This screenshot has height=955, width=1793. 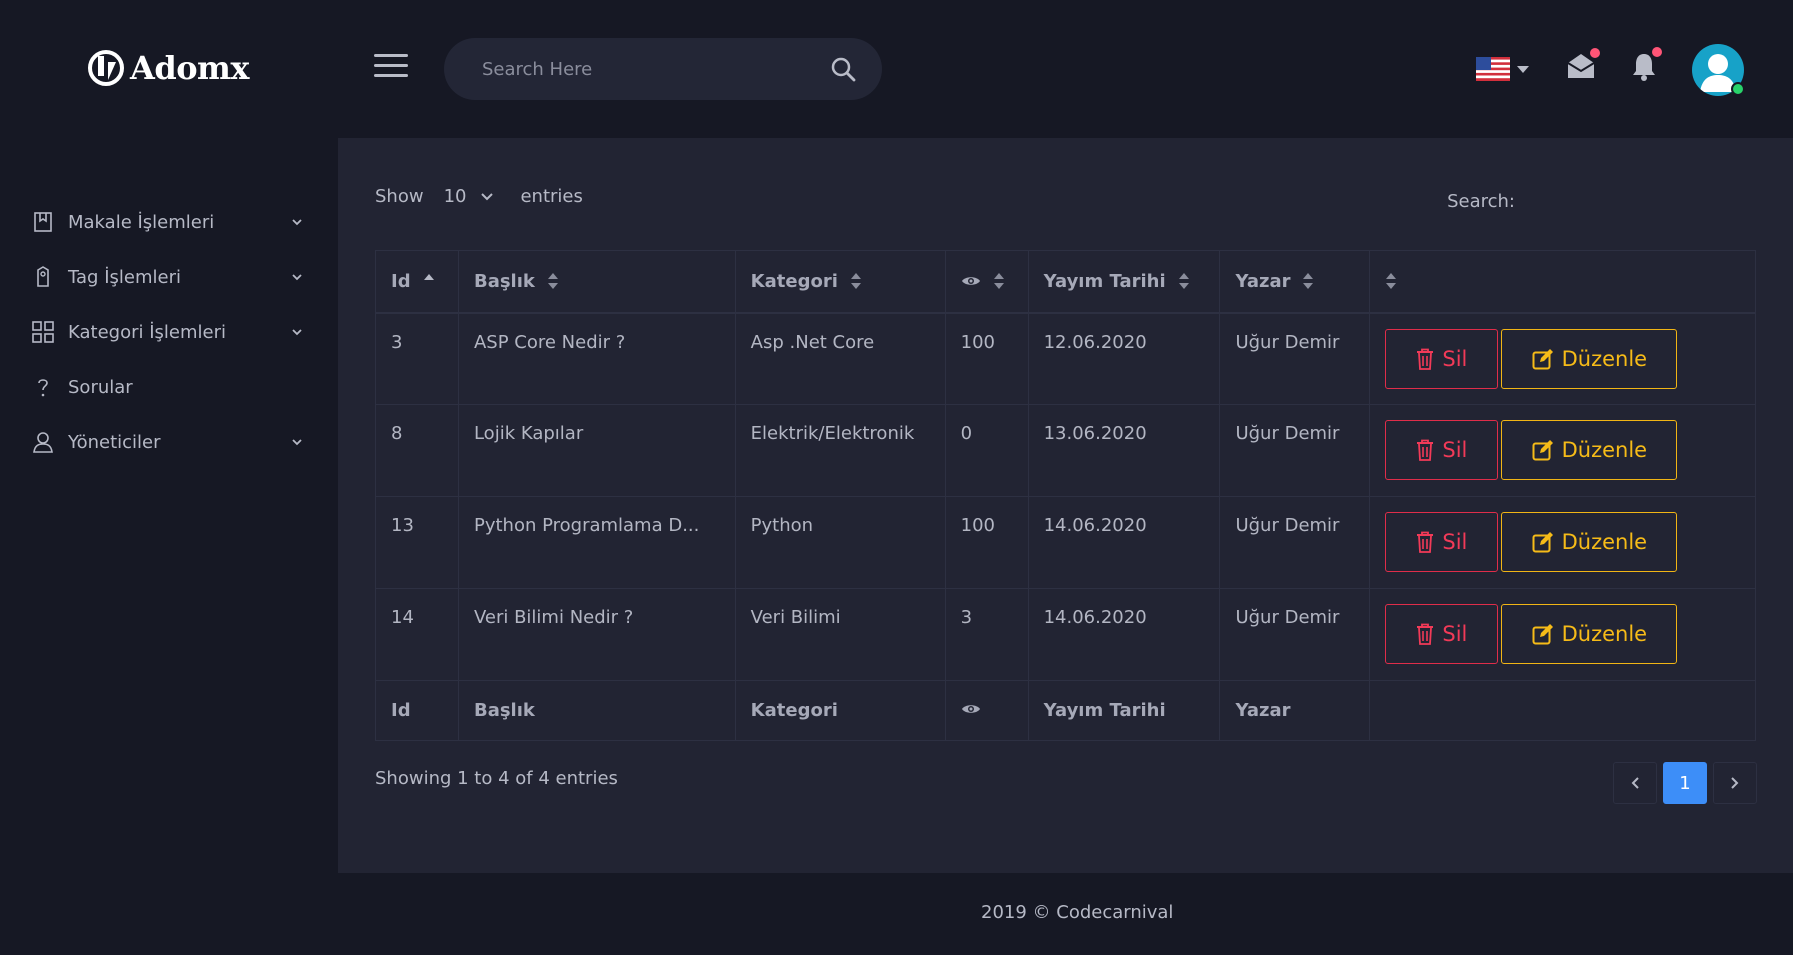 I want to click on entries-length: Show 10 entries, so click(x=479, y=196).